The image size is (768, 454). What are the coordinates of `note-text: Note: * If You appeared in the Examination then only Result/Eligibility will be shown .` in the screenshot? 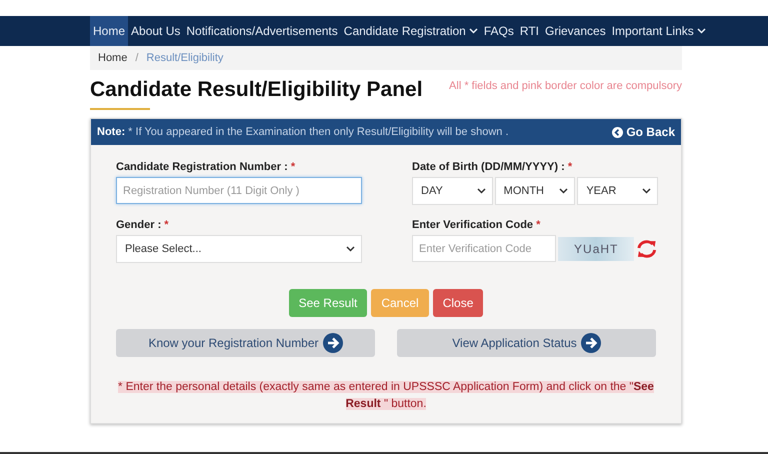 It's located at (303, 132).